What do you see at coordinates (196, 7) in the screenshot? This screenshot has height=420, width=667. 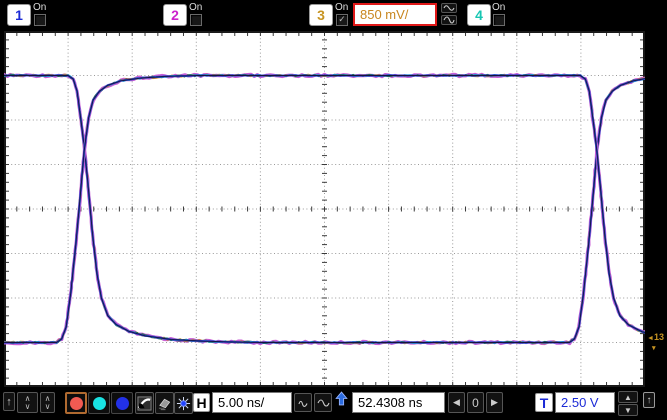 I see `channel2-on-label: On` at bounding box center [196, 7].